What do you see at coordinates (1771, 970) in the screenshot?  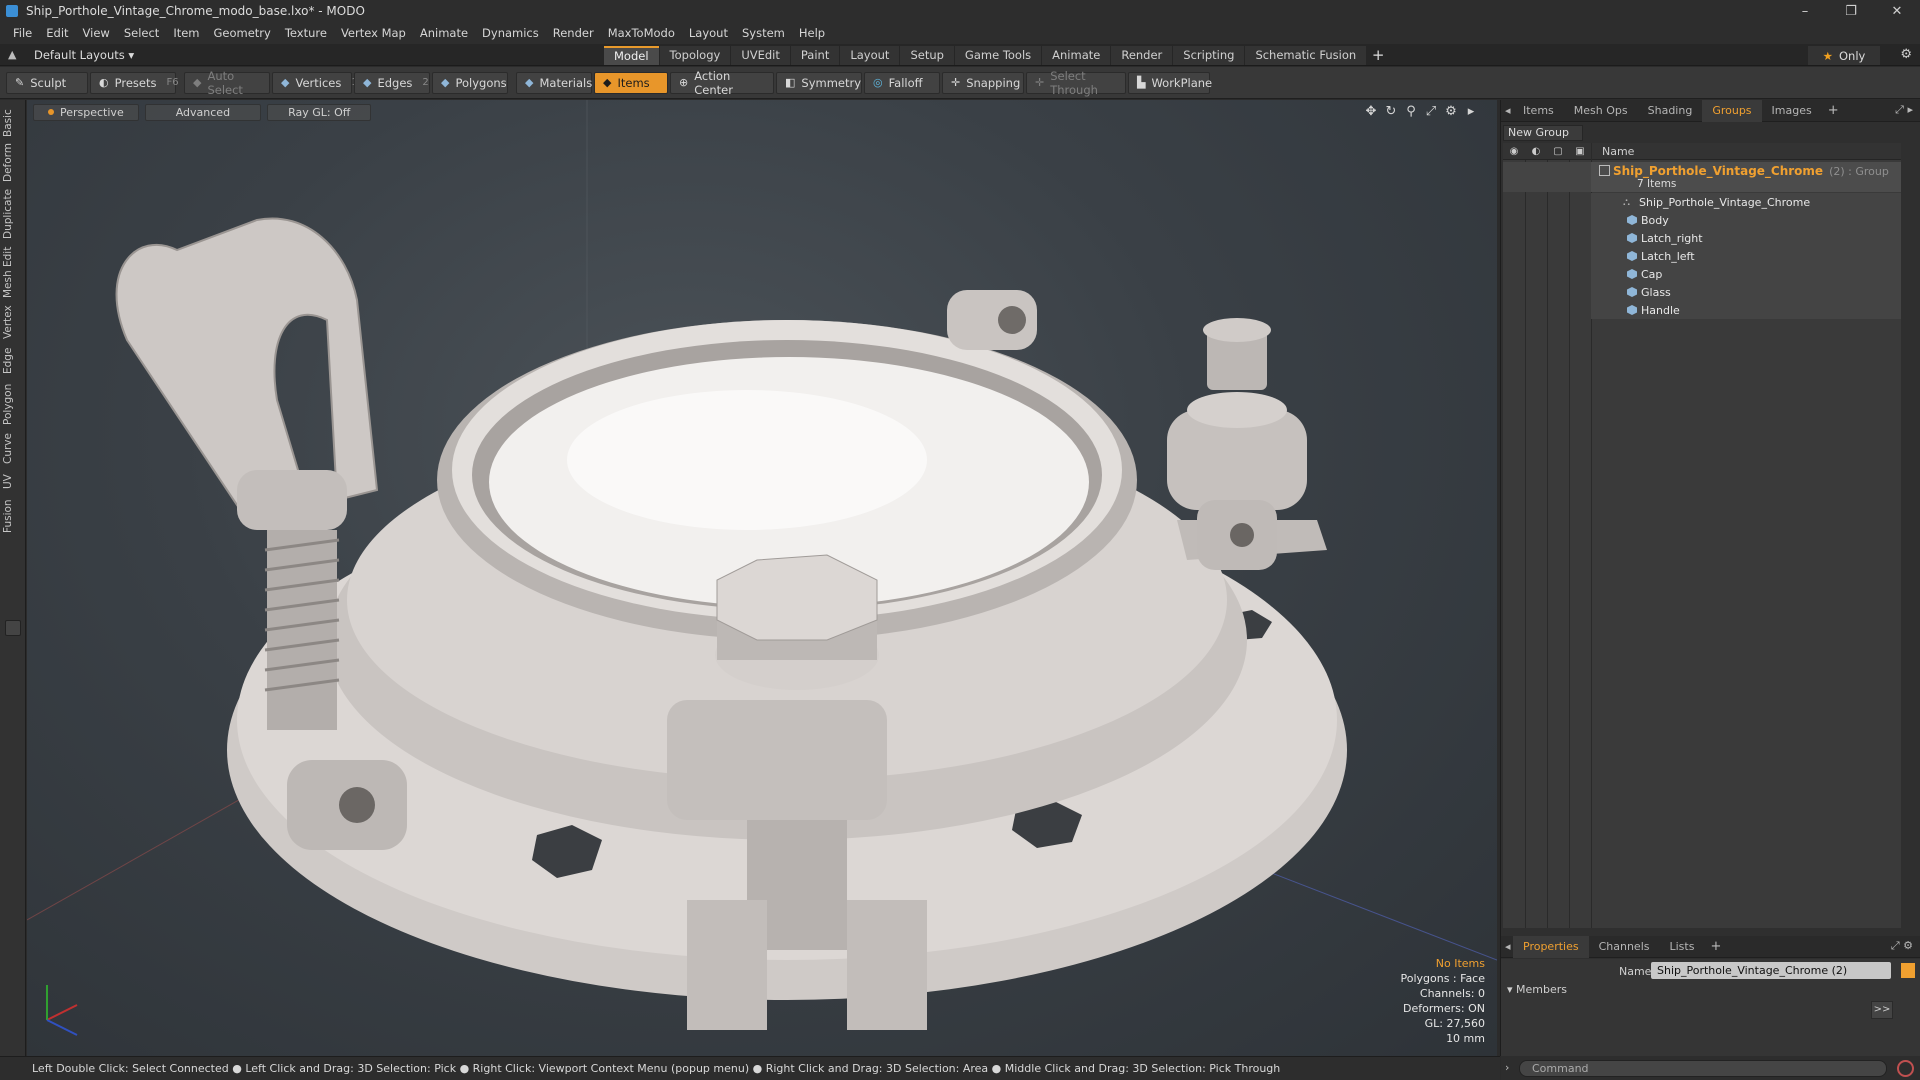 I see `group-name-field: Ship_Porthole_Vintage_Chrome (2)` at bounding box center [1771, 970].